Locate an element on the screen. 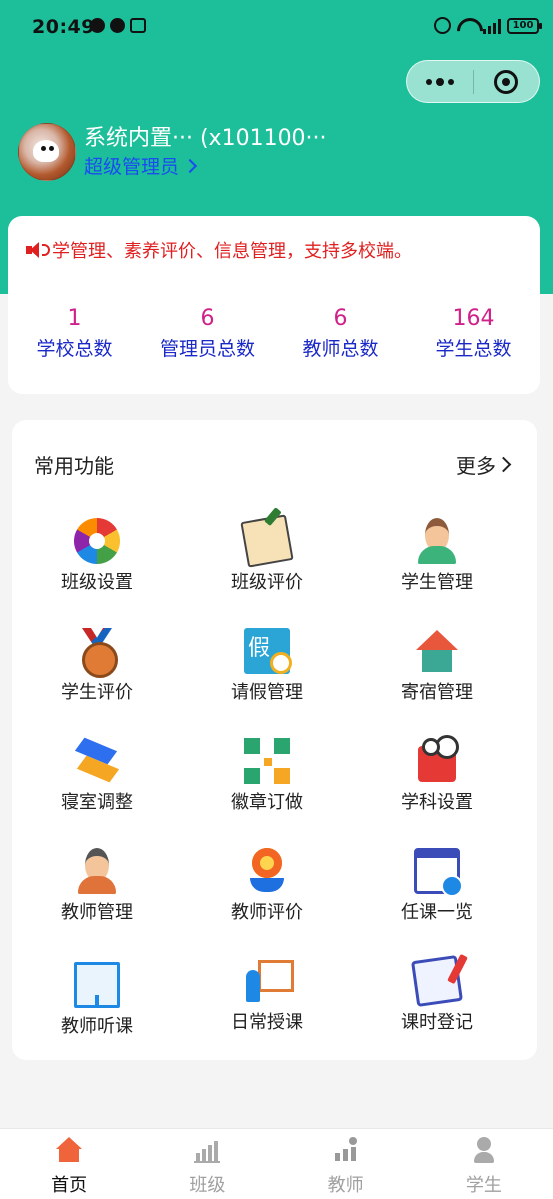  chart-icon is located at coordinates (207, 1150).